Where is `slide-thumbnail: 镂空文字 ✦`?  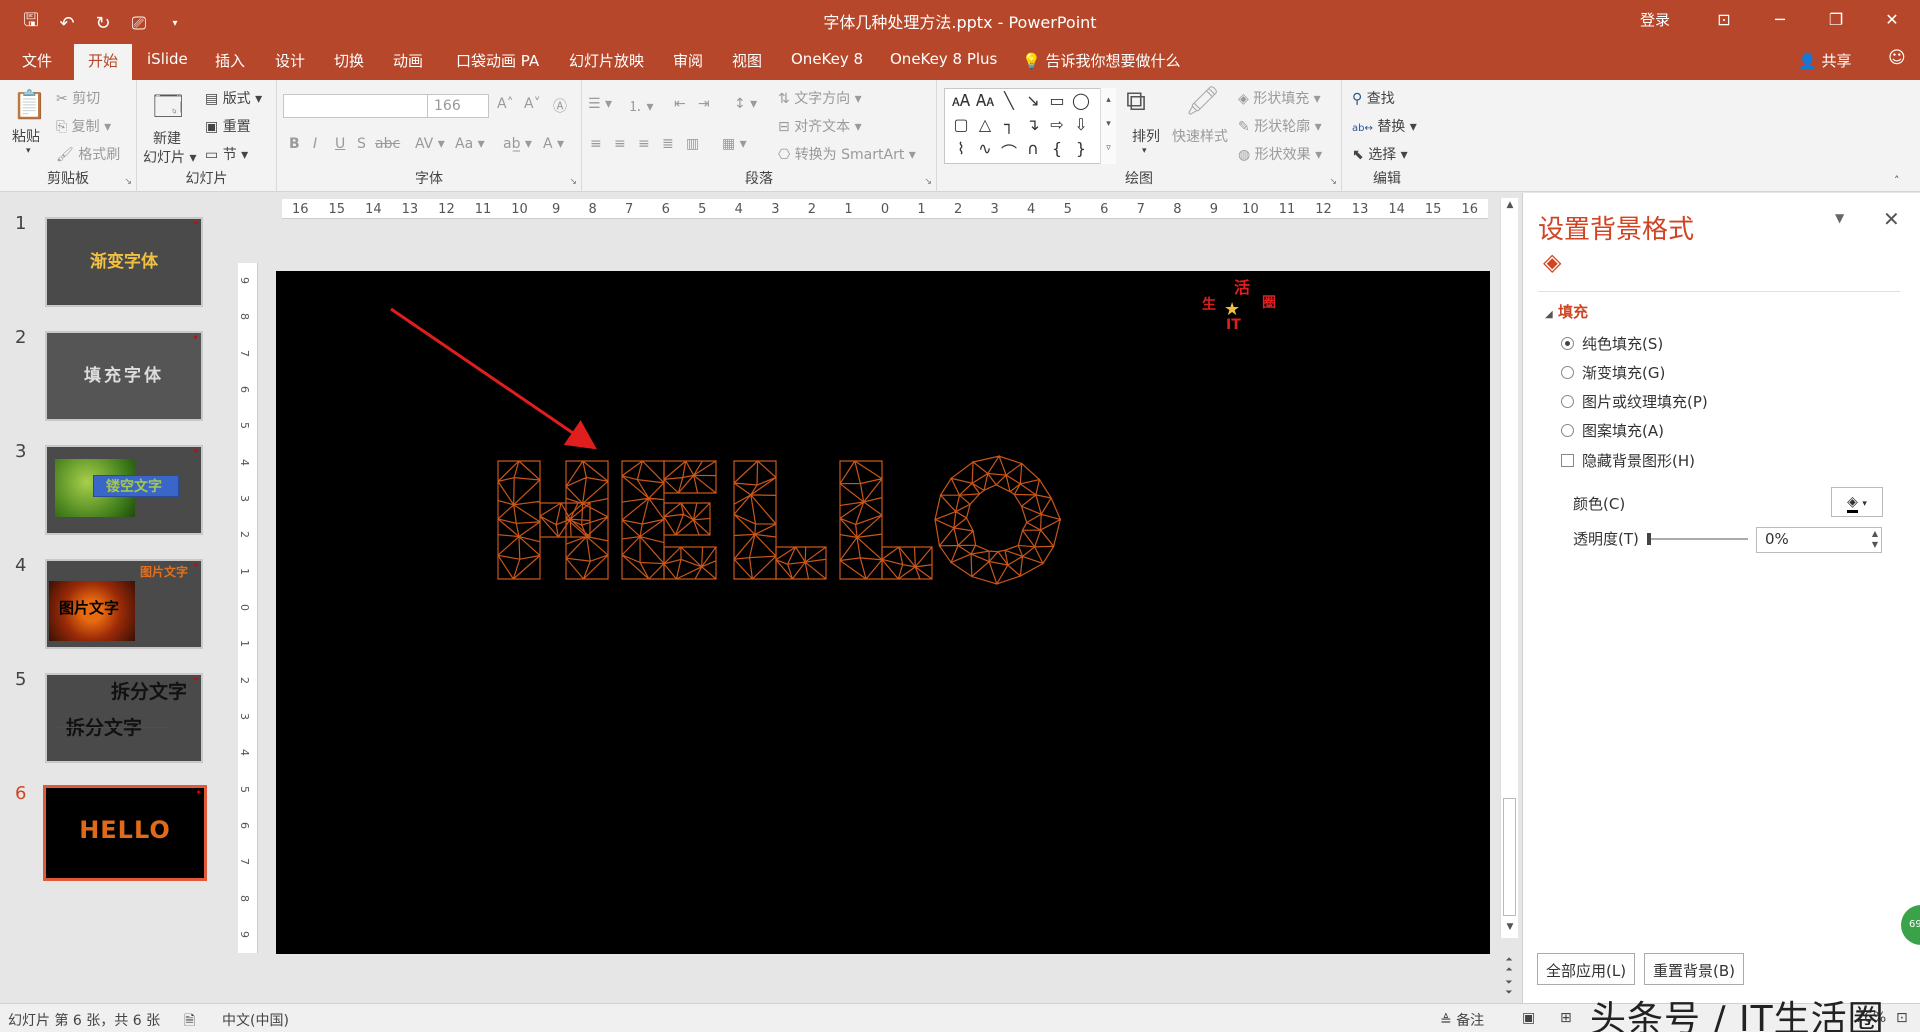
slide-thumbnail: 镂空文字 ✦ is located at coordinates (124, 490).